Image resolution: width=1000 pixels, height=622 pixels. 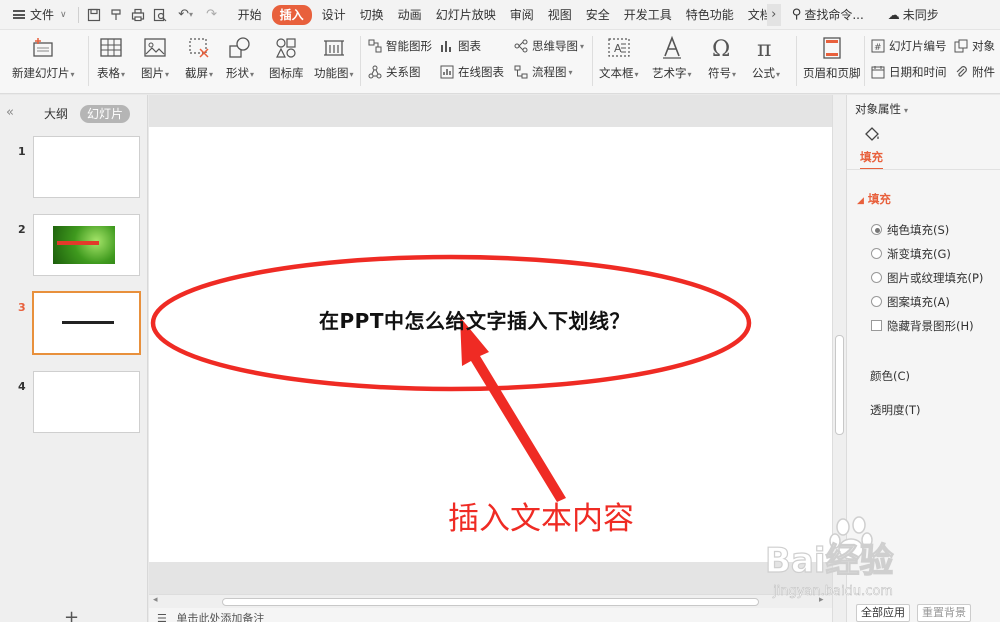 What do you see at coordinates (909, 72) in the screenshot?
I see `date-time-button: 日期和时间` at bounding box center [909, 72].